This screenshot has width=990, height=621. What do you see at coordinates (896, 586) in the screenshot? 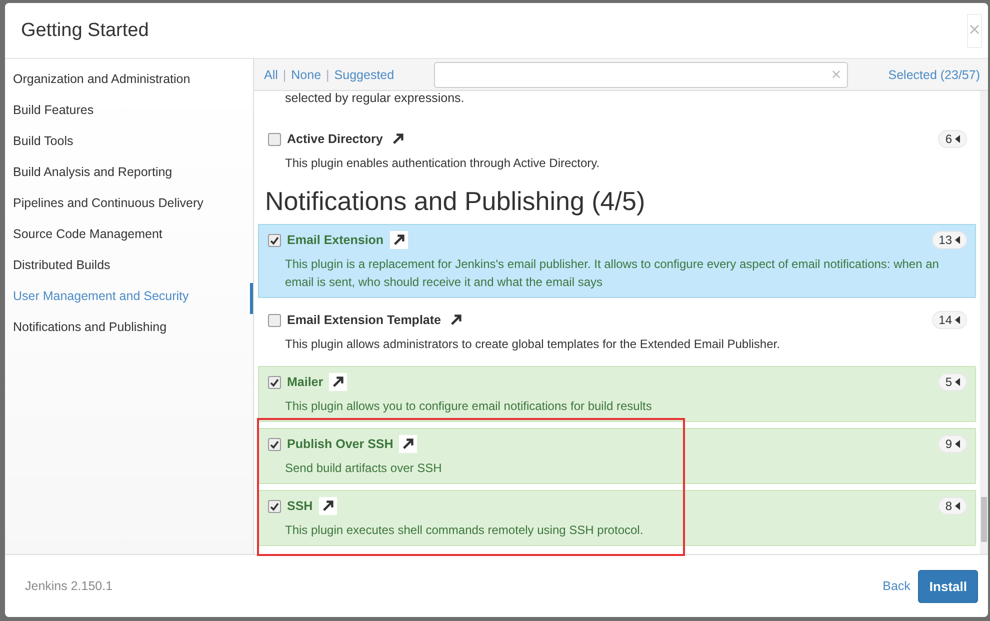
I see `back-link: Back` at bounding box center [896, 586].